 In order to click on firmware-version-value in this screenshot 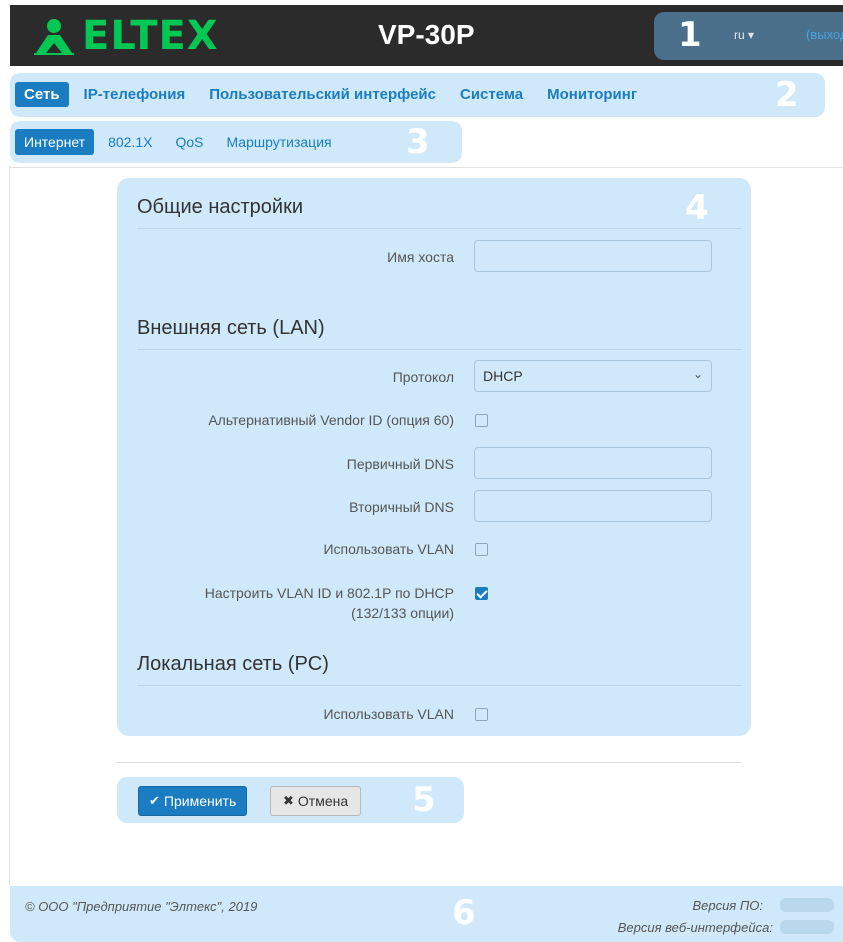, I will do `click(807, 905)`.